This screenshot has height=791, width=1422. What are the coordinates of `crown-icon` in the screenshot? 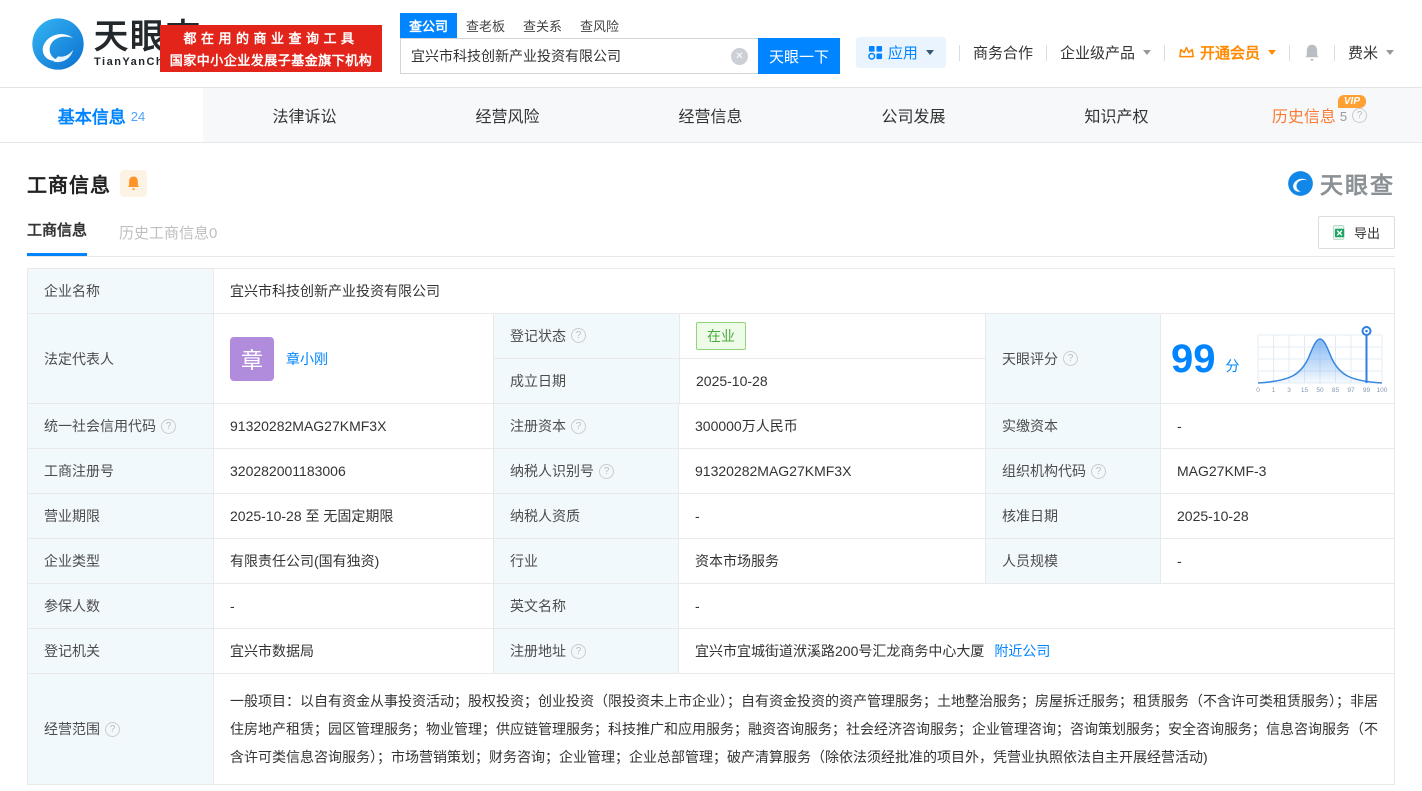 It's located at (1186, 52).